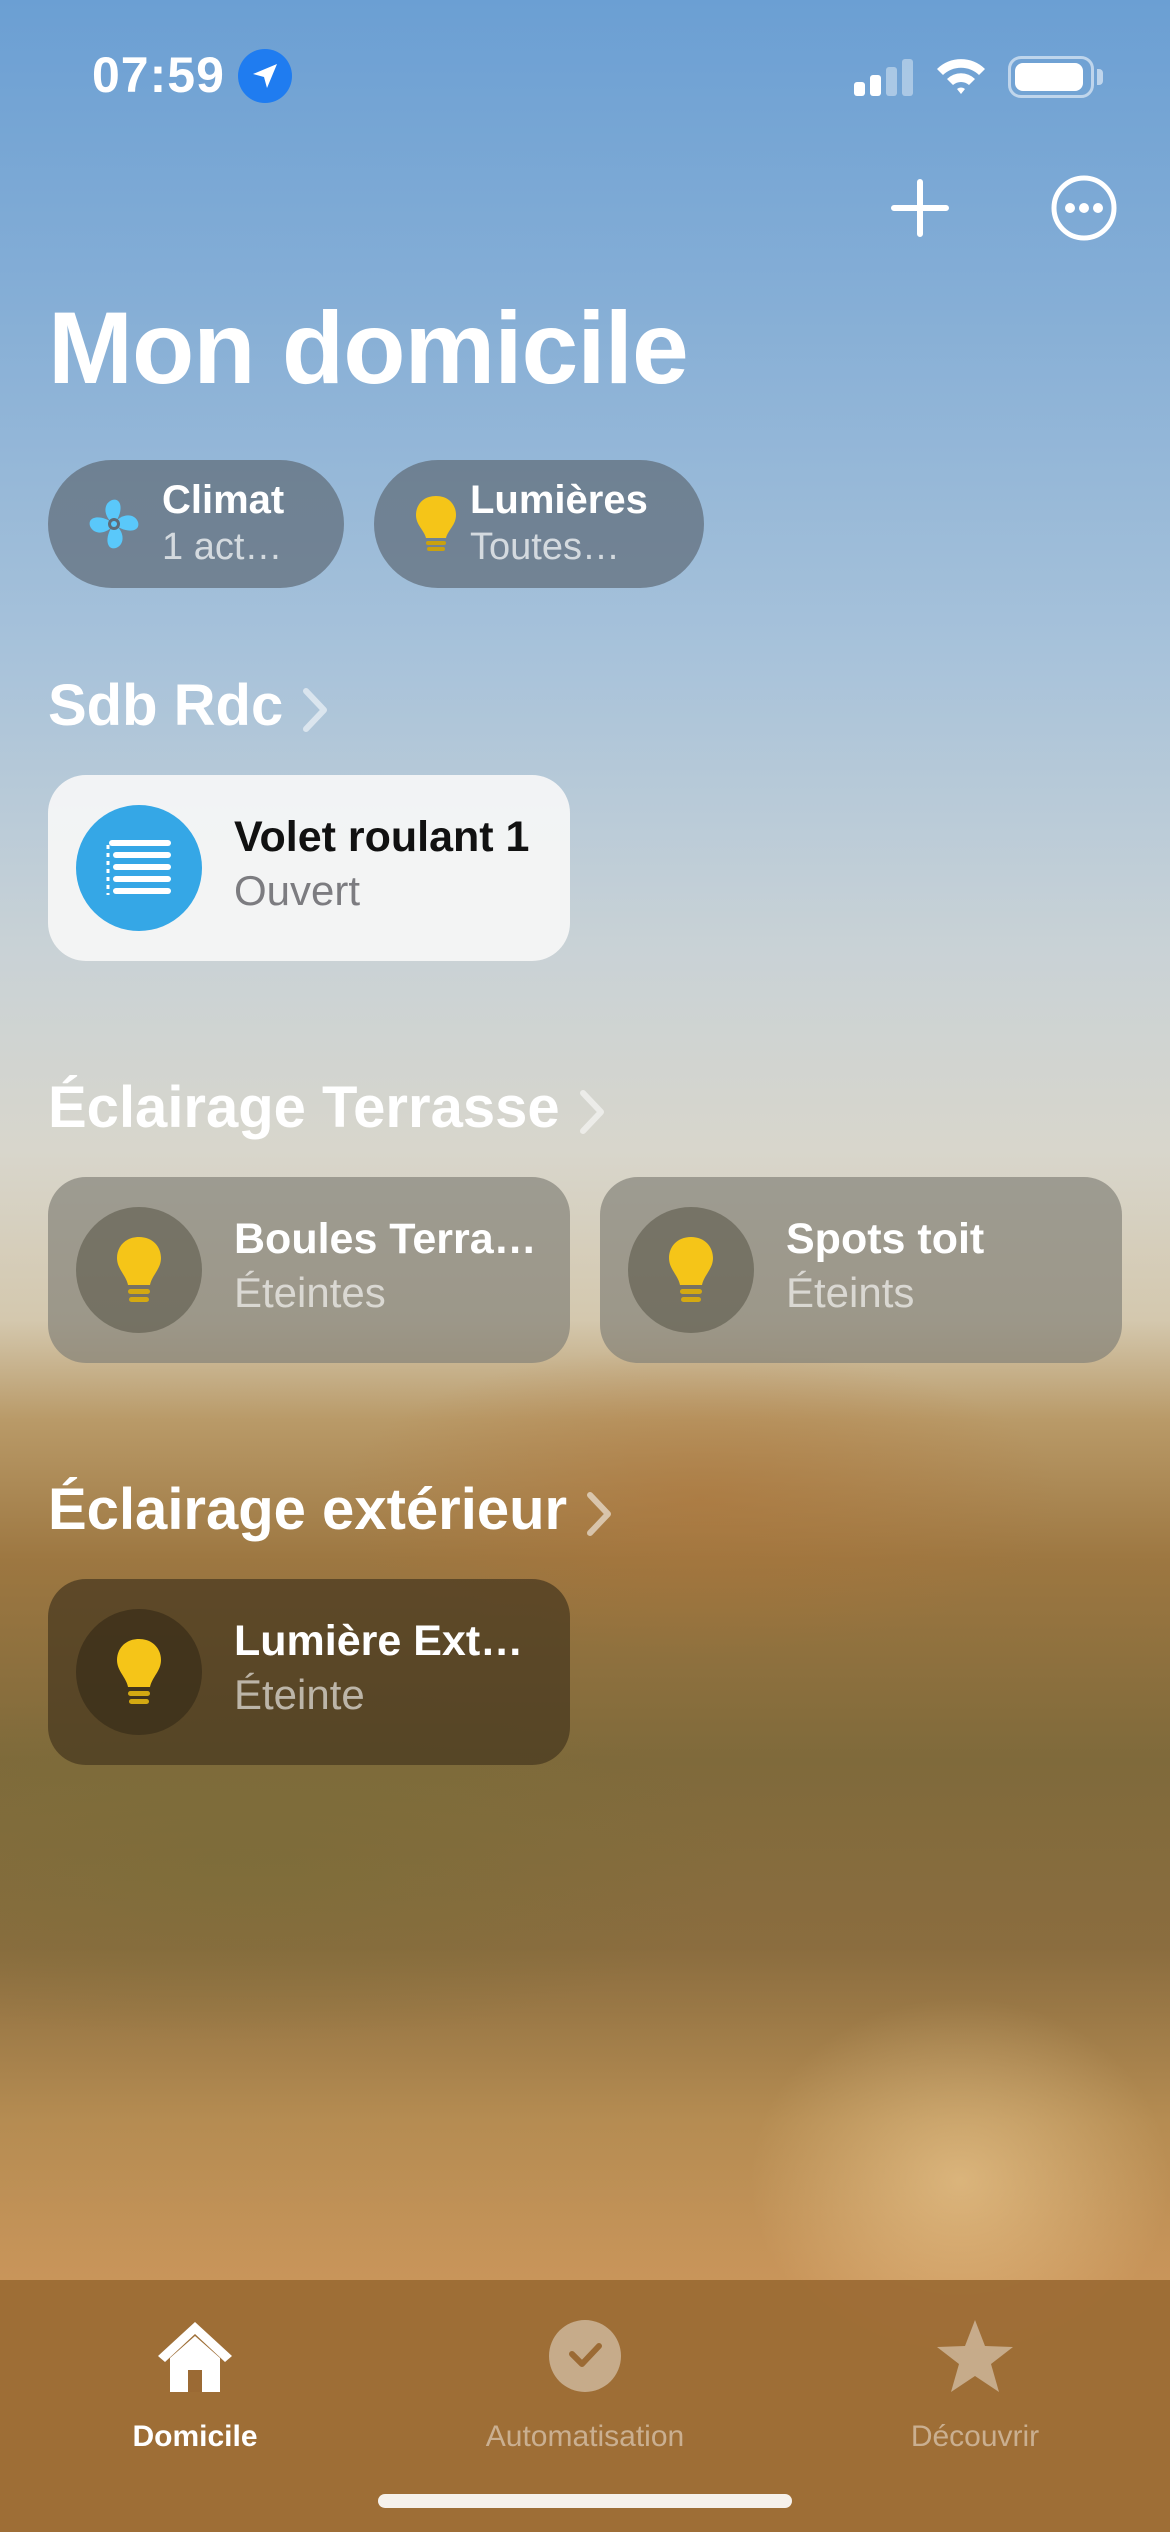 The image size is (1170, 2532). What do you see at coordinates (195, 2436) in the screenshot?
I see `tab-label: Domicile` at bounding box center [195, 2436].